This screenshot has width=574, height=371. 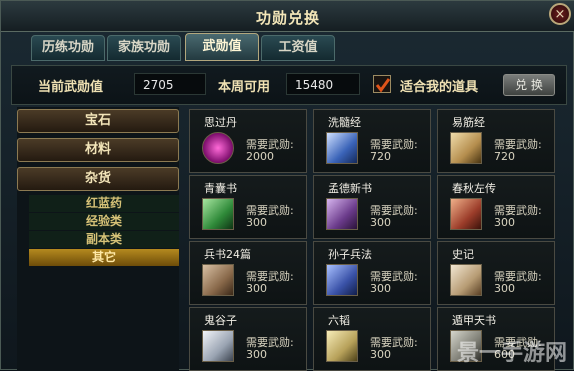 What do you see at coordinates (98, 179) in the screenshot?
I see `category-misc: 杂货` at bounding box center [98, 179].